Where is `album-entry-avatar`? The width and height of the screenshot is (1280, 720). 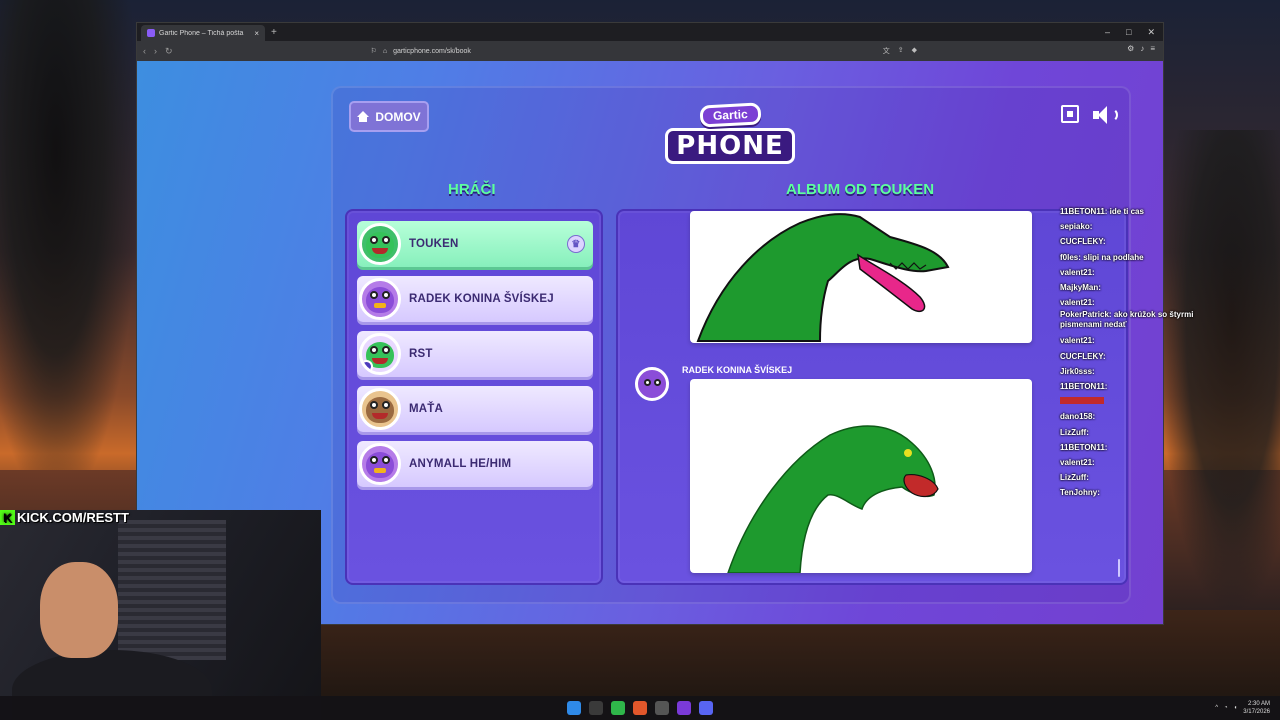
album-entry-avatar is located at coordinates (652, 384).